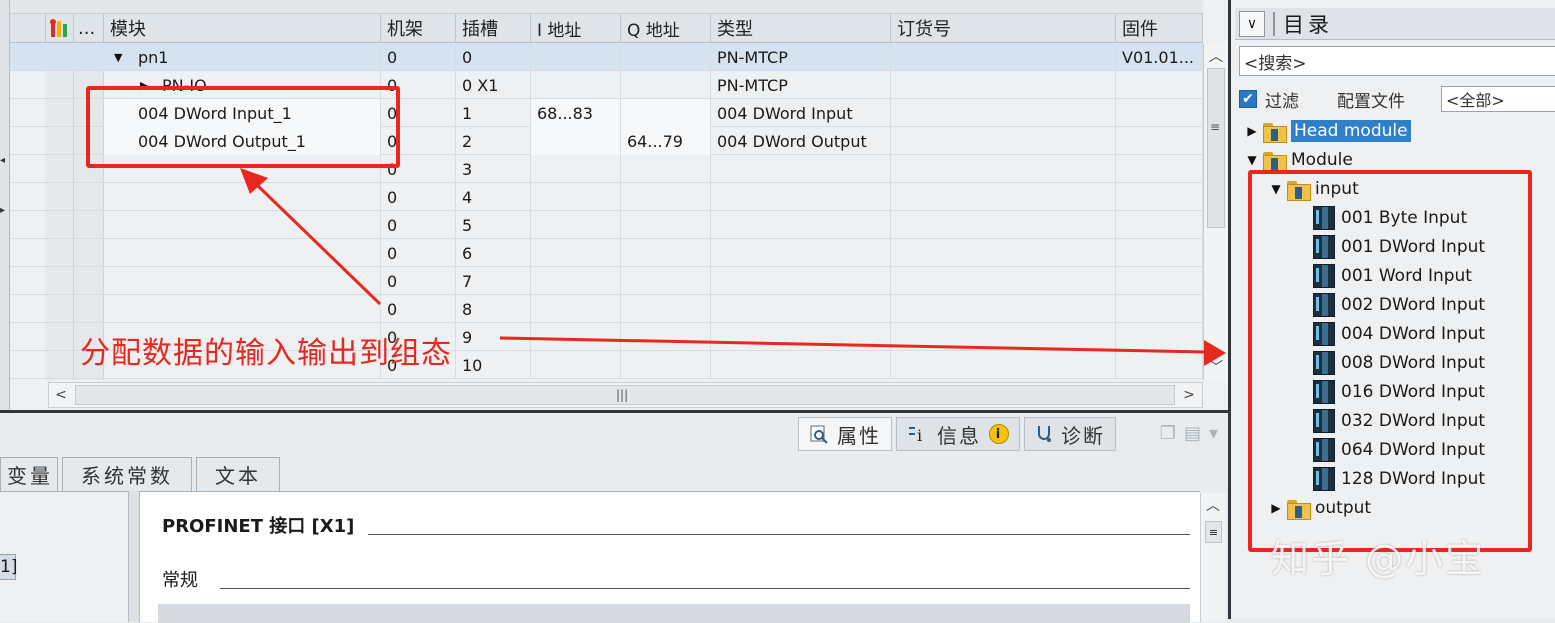 Image resolution: width=1555 pixels, height=623 pixels. I want to click on pane-splitter, so click(134, 556).